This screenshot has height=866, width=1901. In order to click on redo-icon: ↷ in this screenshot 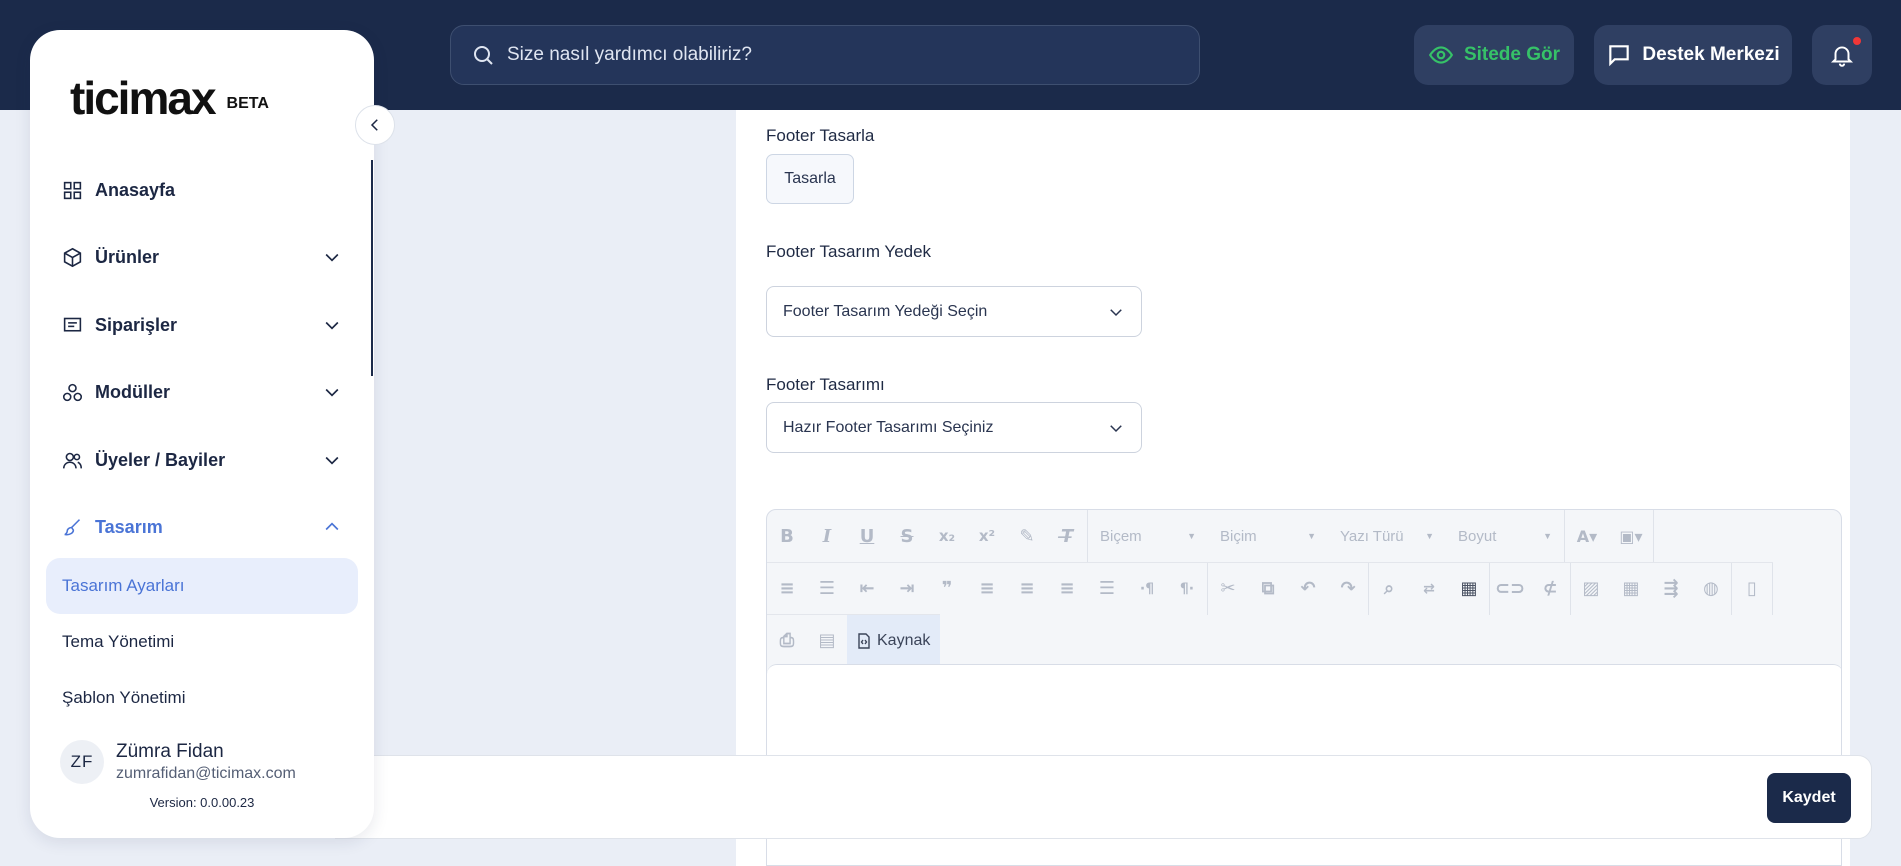, I will do `click(1348, 589)`.